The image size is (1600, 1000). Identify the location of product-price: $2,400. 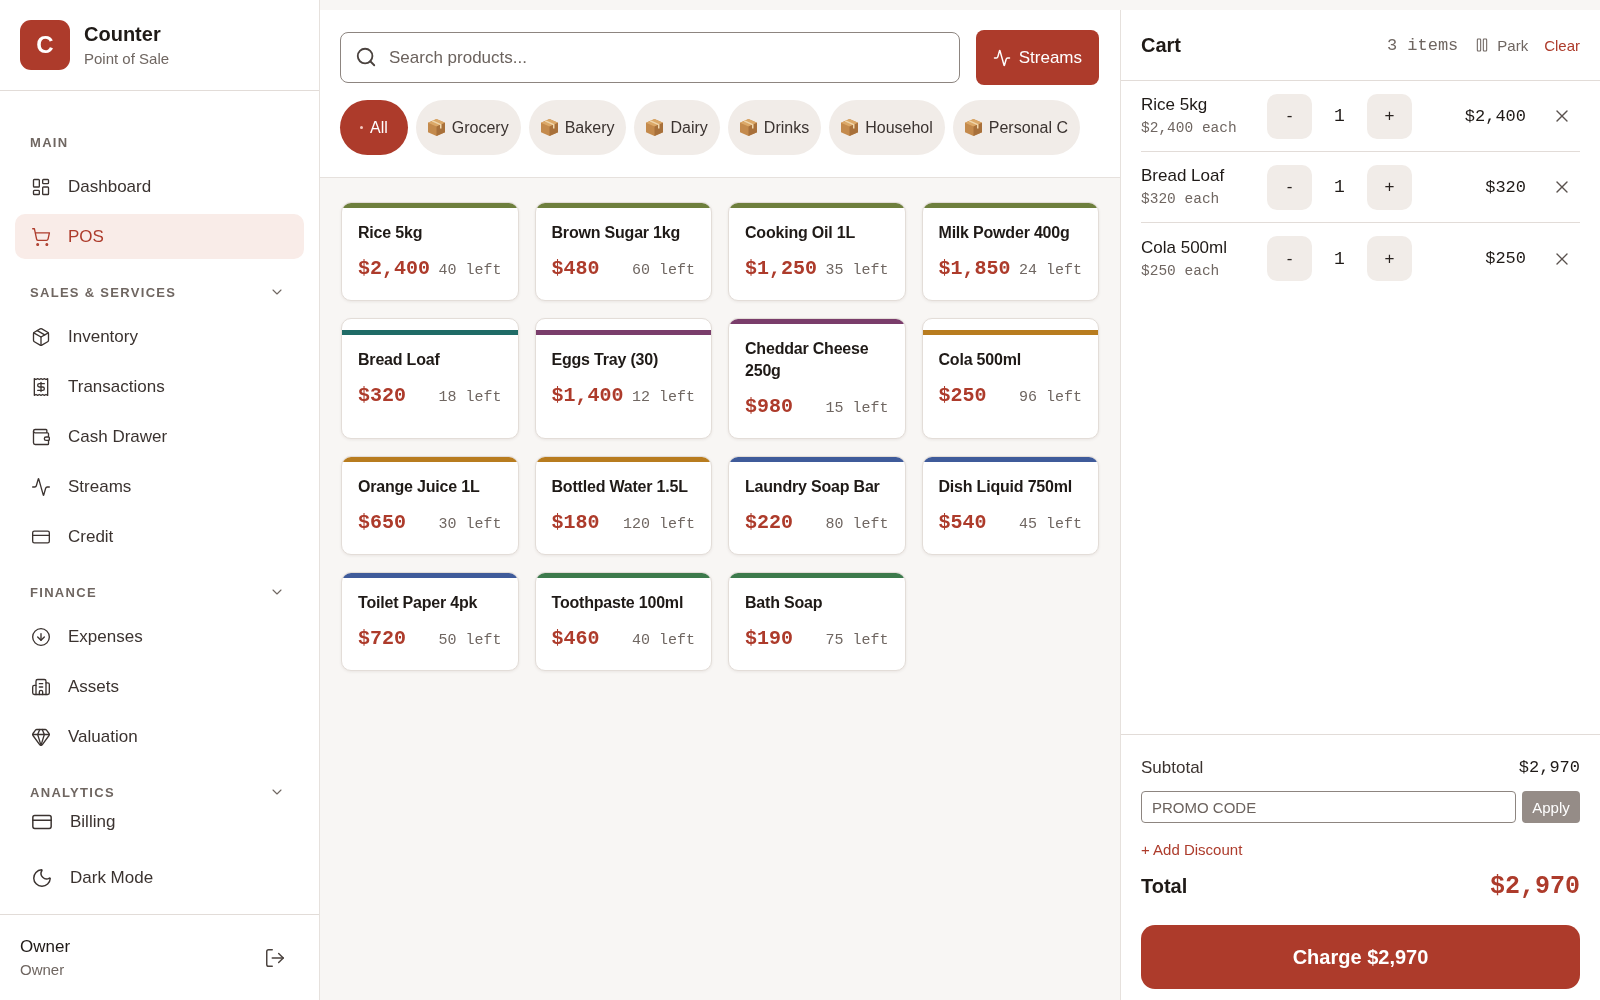
(394, 269).